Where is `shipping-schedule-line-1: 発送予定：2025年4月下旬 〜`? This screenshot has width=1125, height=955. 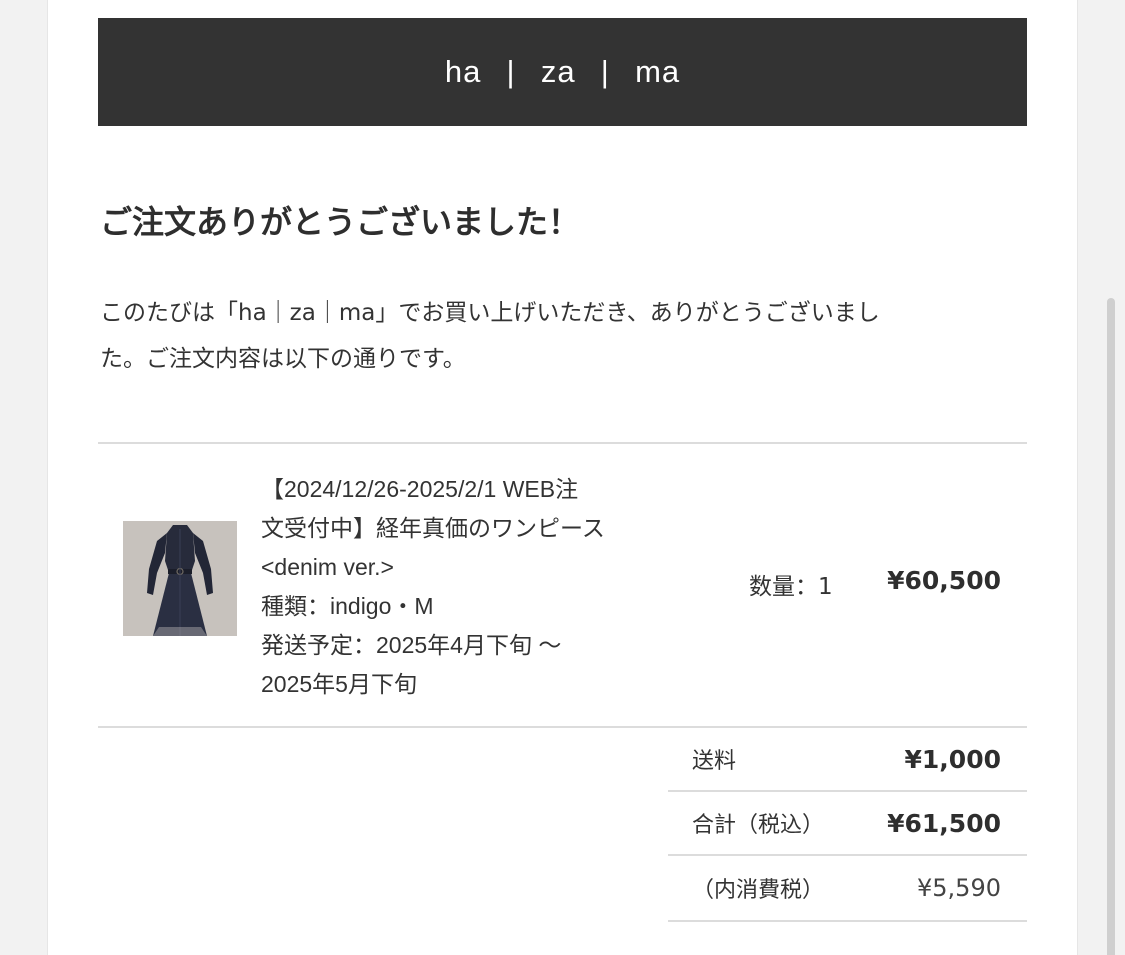 shipping-schedule-line-1: 発送予定：2025年4月下旬 〜 is located at coordinates (411, 645).